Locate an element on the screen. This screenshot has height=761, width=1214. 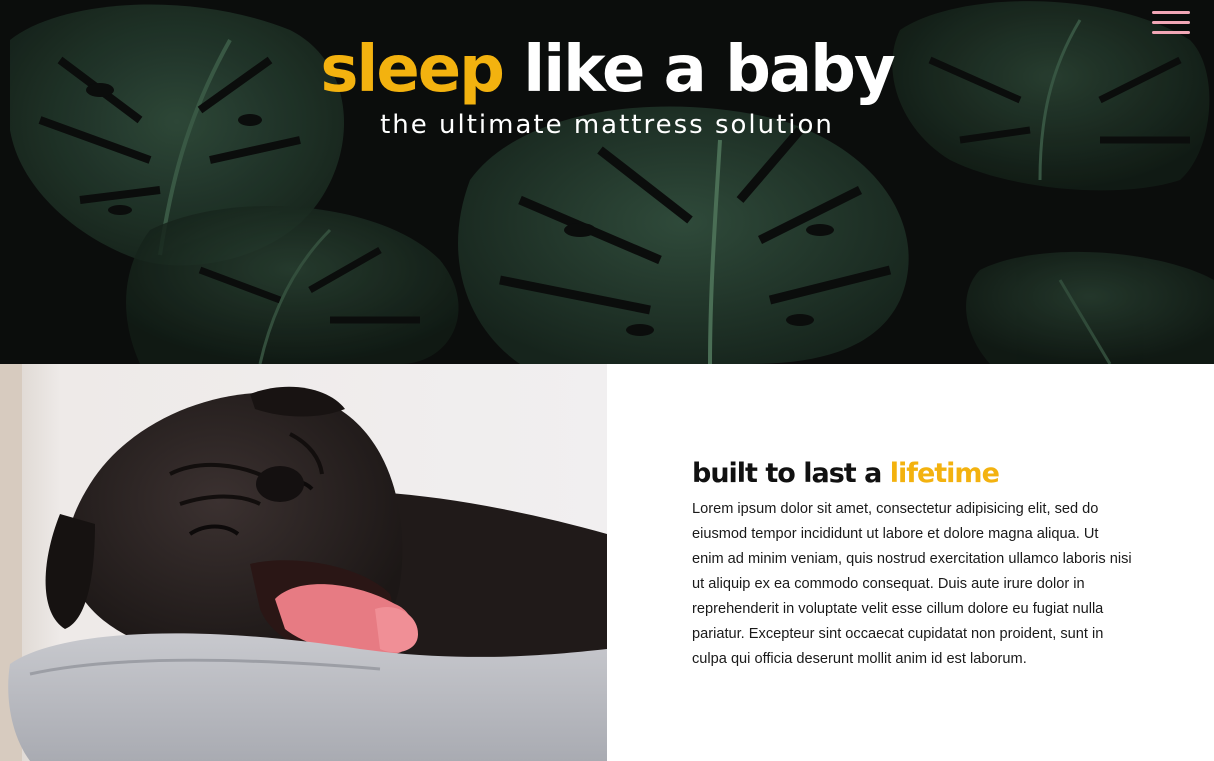
feature-heading: built to last a lifetime is located at coordinates (912, 474).